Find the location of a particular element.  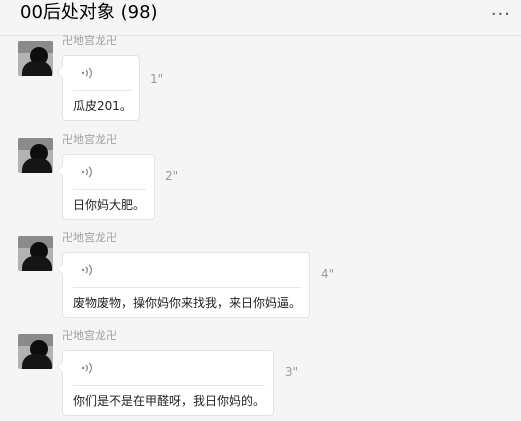

voice-duration: 3" is located at coordinates (292, 372).